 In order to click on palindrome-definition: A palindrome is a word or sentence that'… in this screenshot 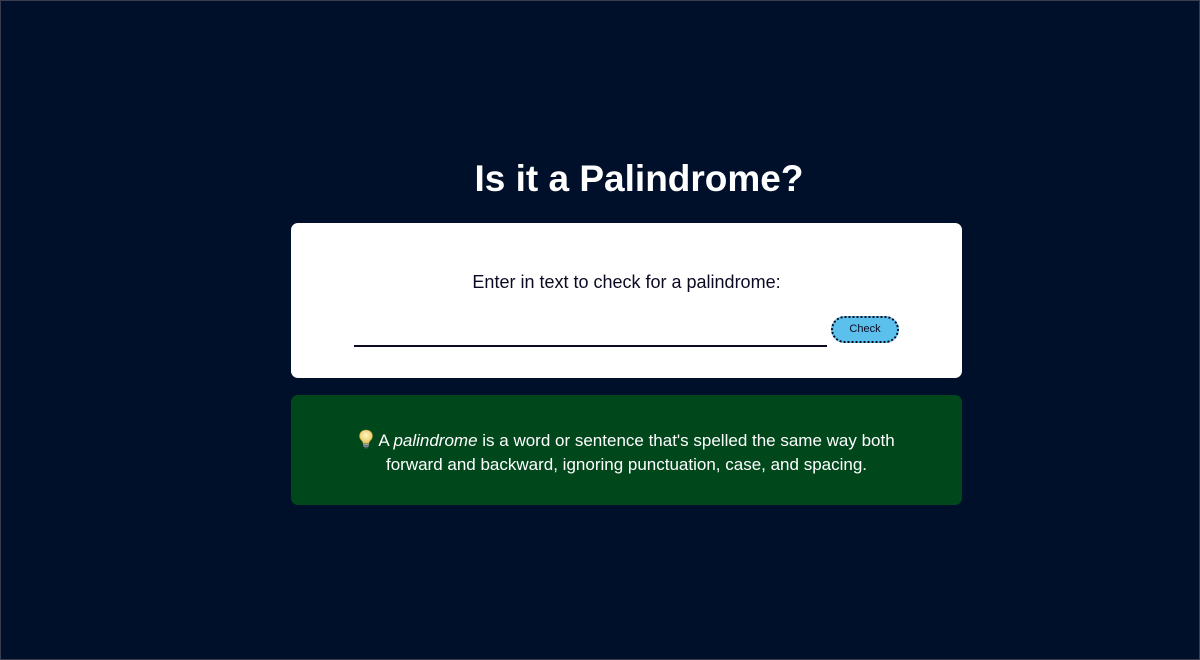, I will do `click(626, 453)`.